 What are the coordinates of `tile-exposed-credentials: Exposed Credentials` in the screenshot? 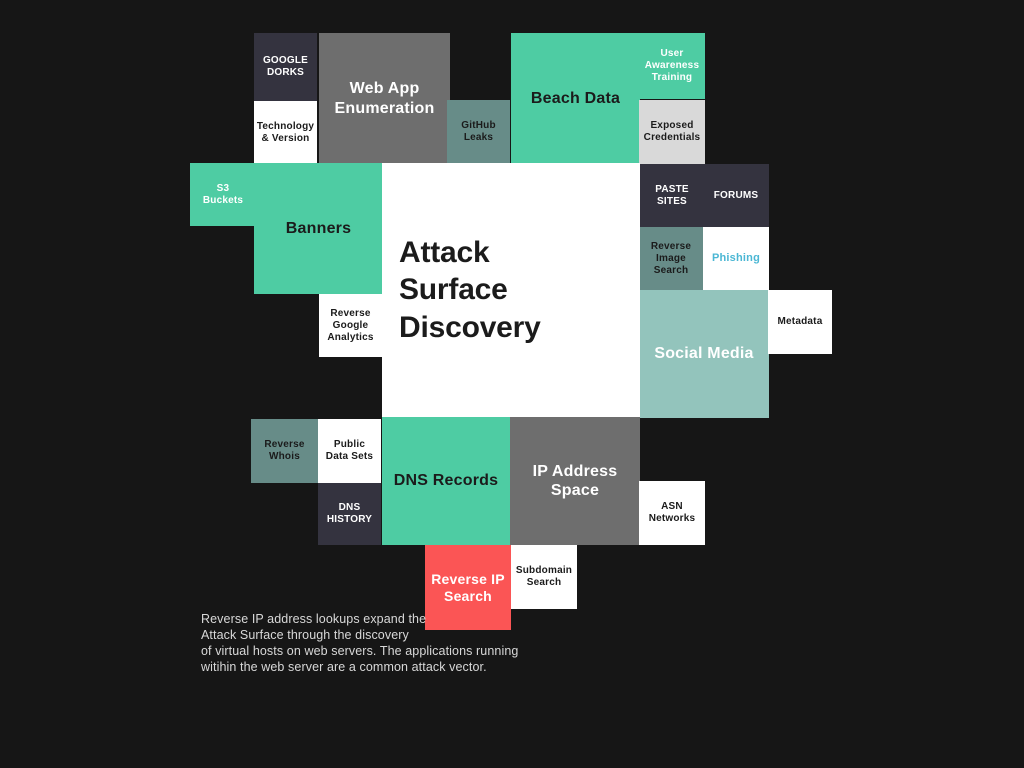 It's located at (672, 132).